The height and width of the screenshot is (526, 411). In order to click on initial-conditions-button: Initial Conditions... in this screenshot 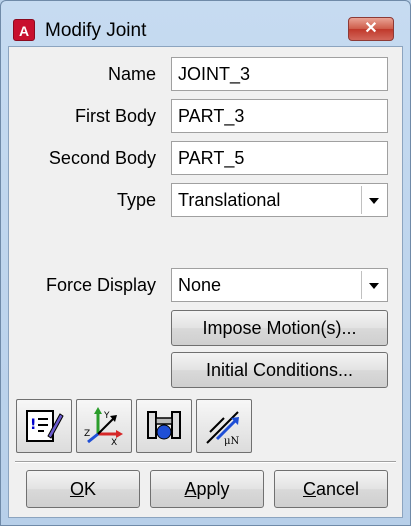, I will do `click(279, 370)`.